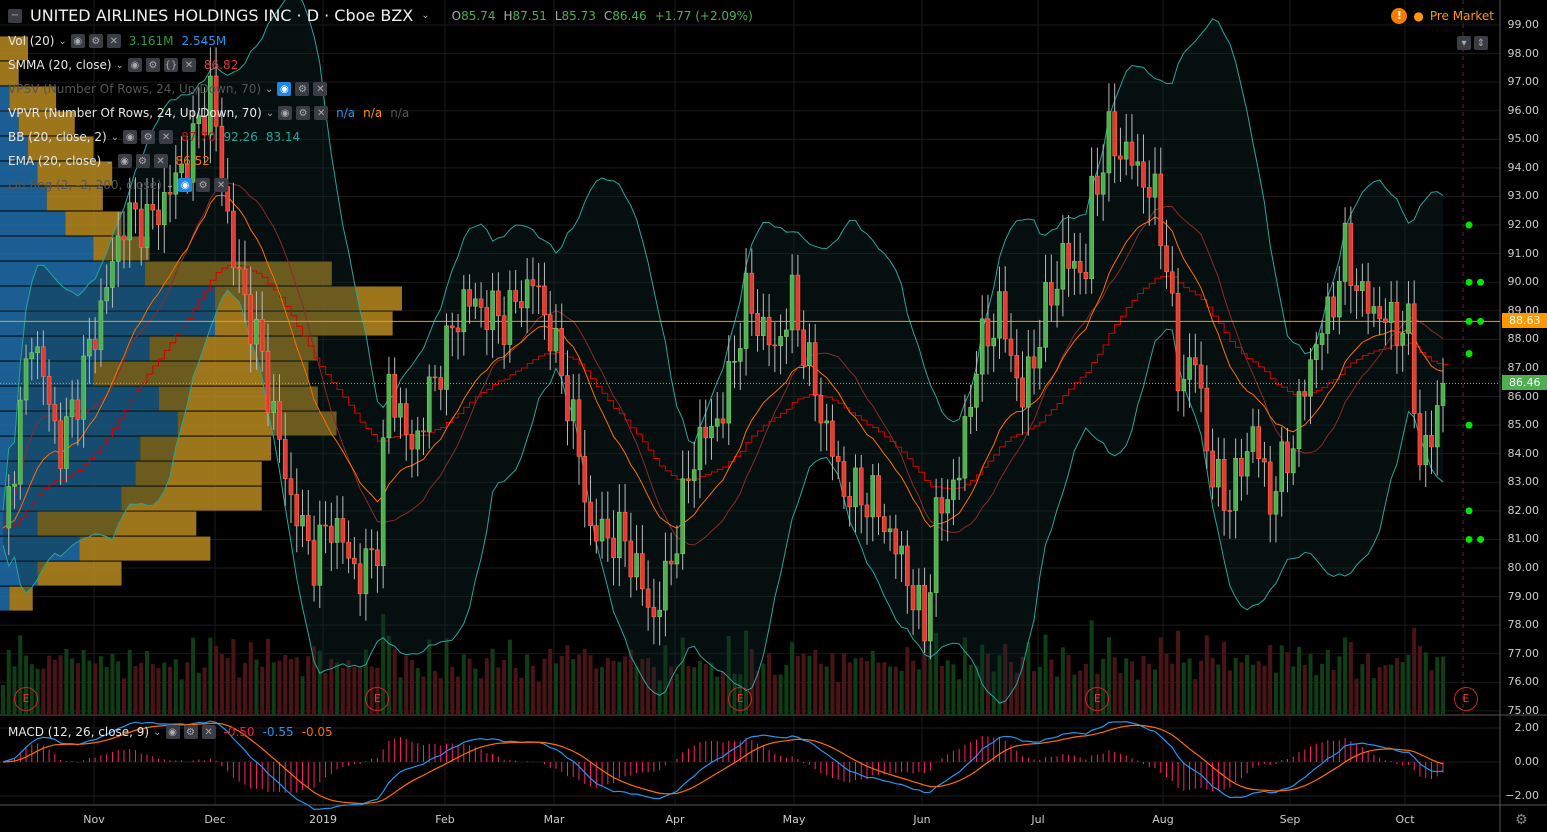 The height and width of the screenshot is (832, 1547). Describe the element at coordinates (134, 89) in the screenshot. I see `indicator-label: VPSV (Number Of Rows, 24, Up/Down, 70)` at that location.